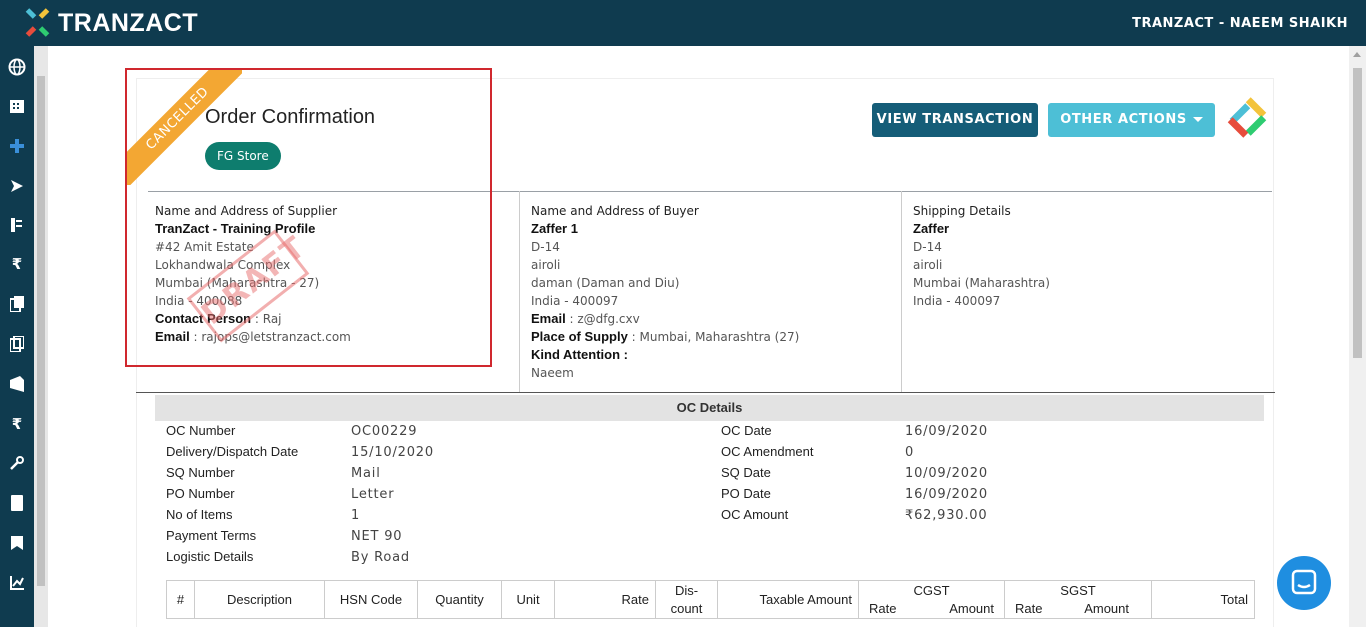 Image resolution: width=1366 pixels, height=627 pixels. I want to click on oc-field: 10/09/2020, so click(946, 473).